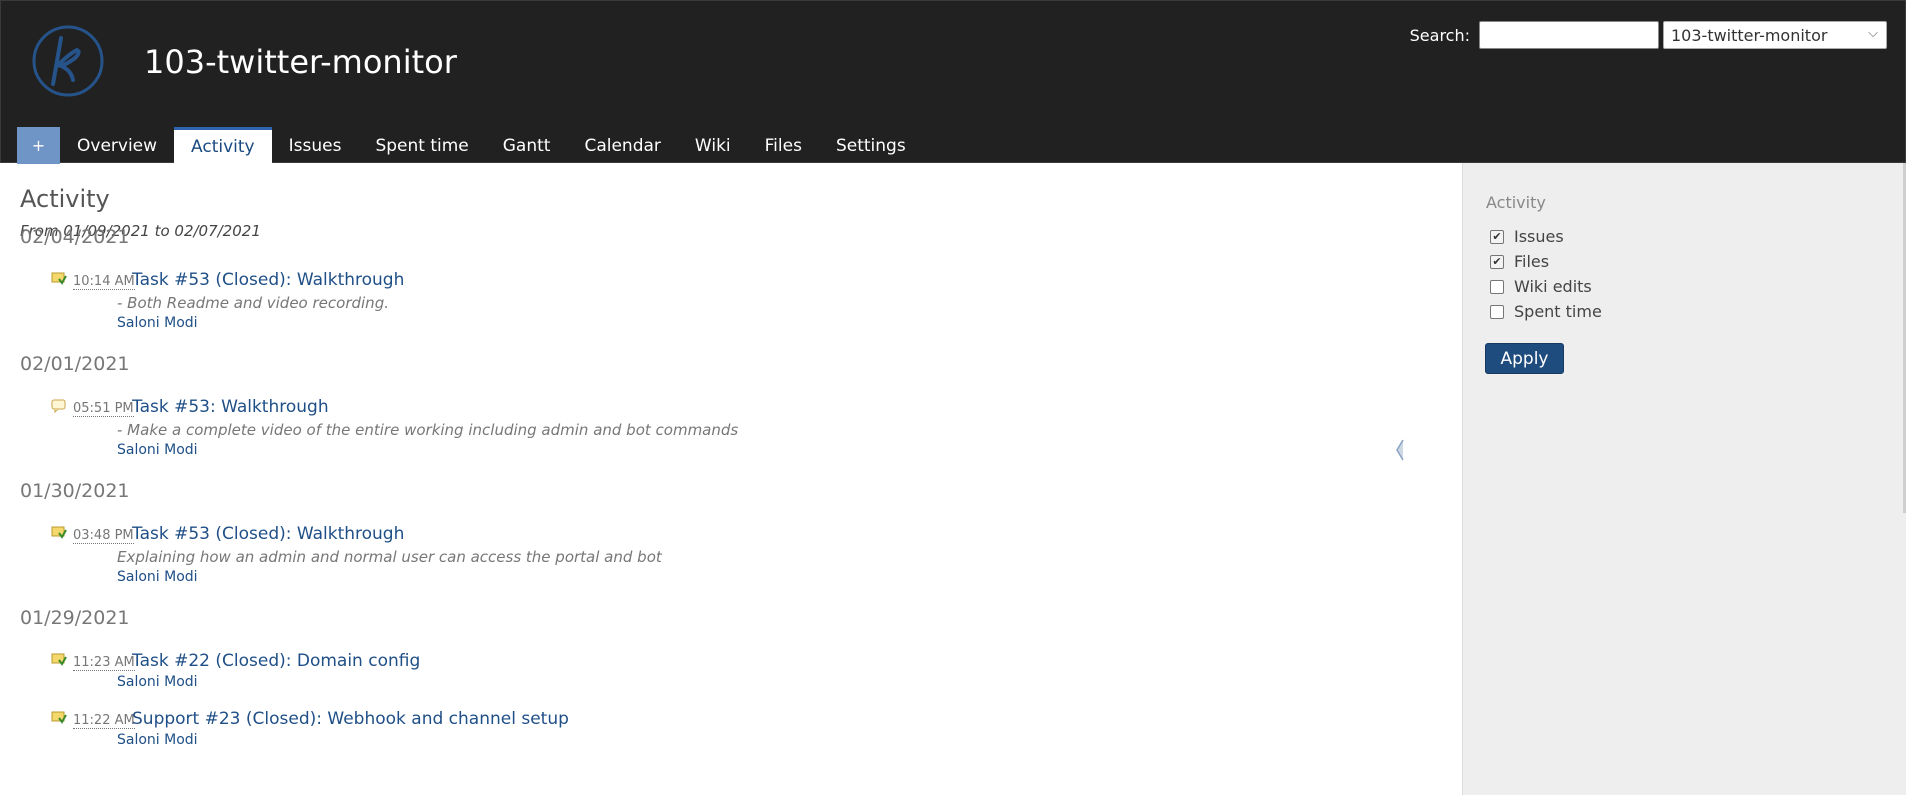  What do you see at coordinates (1439, 35) in the screenshot?
I see `search-label: Search:` at bounding box center [1439, 35].